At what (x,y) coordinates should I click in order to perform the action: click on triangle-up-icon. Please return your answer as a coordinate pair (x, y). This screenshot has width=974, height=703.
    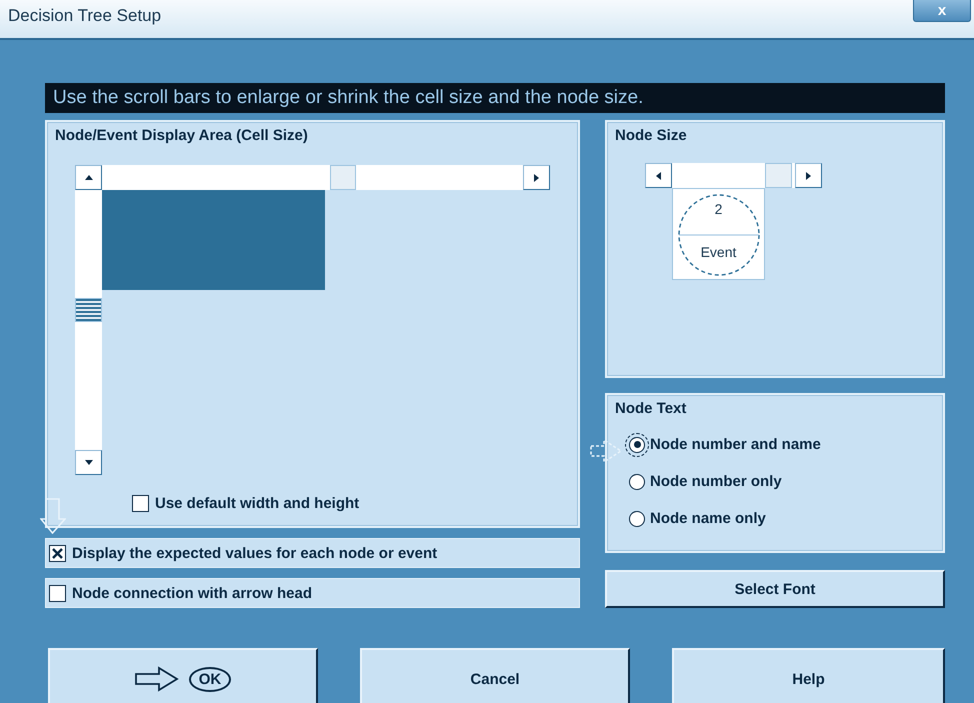
    Looking at the image, I should click on (89, 177).